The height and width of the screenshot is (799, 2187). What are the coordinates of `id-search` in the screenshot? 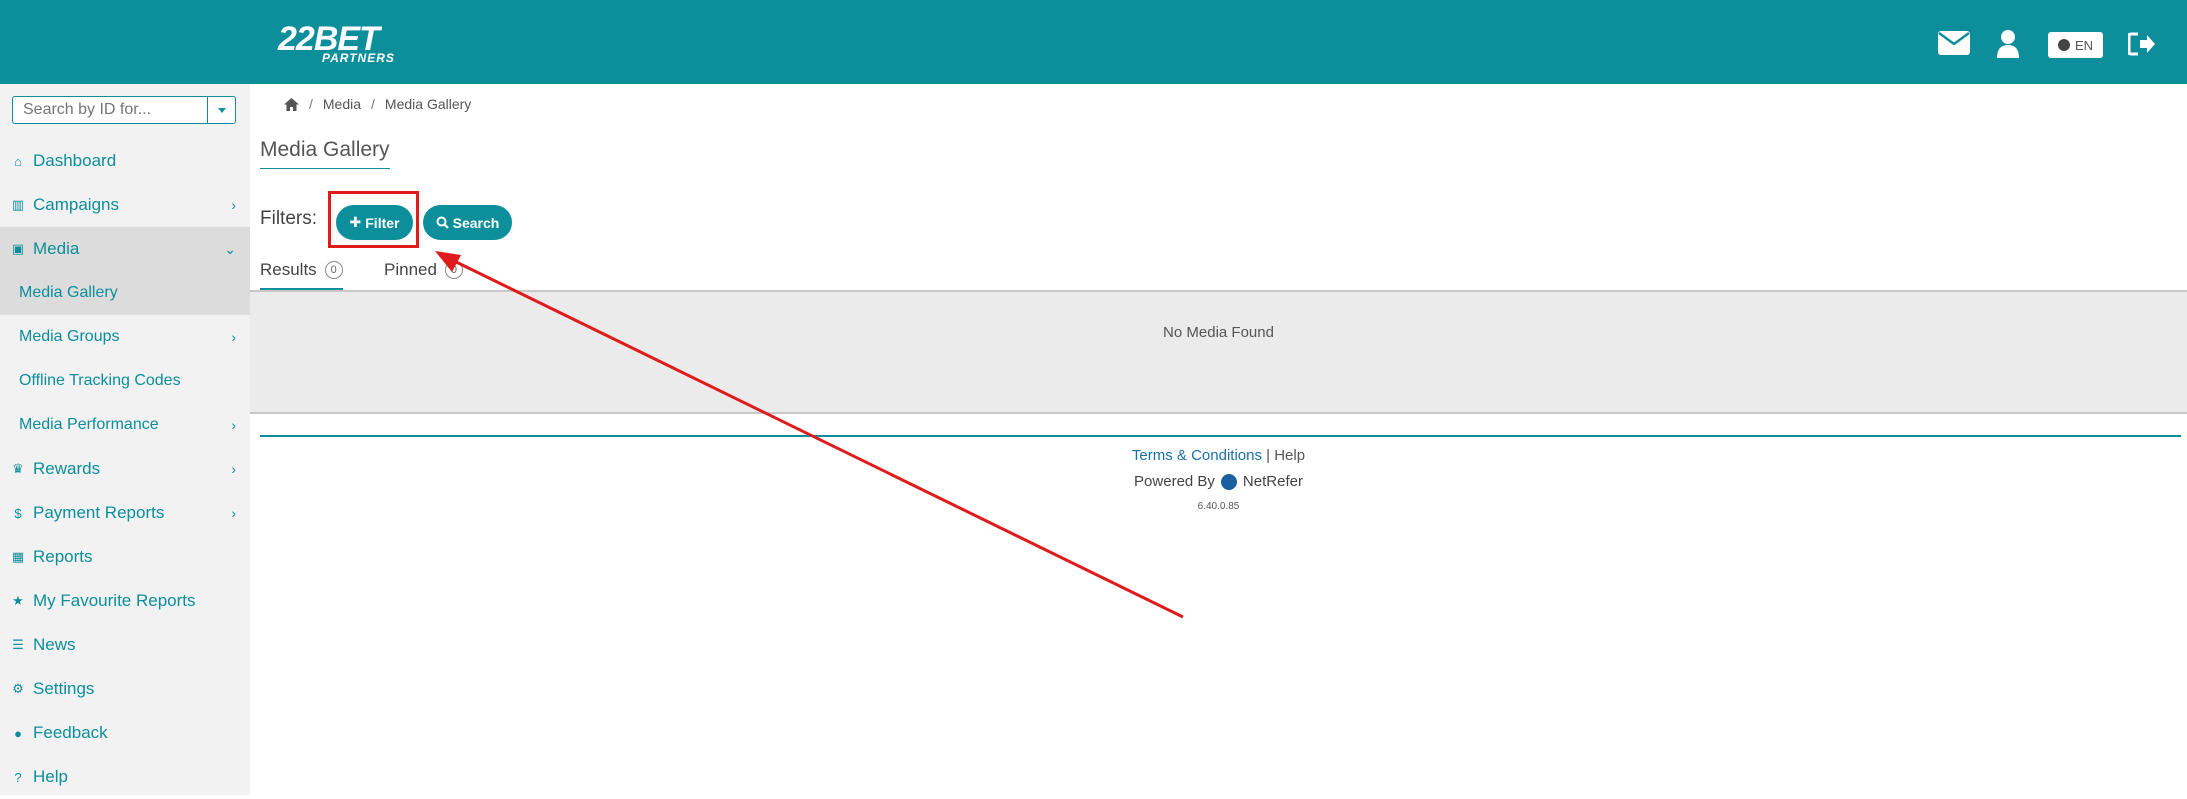 It's located at (124, 110).